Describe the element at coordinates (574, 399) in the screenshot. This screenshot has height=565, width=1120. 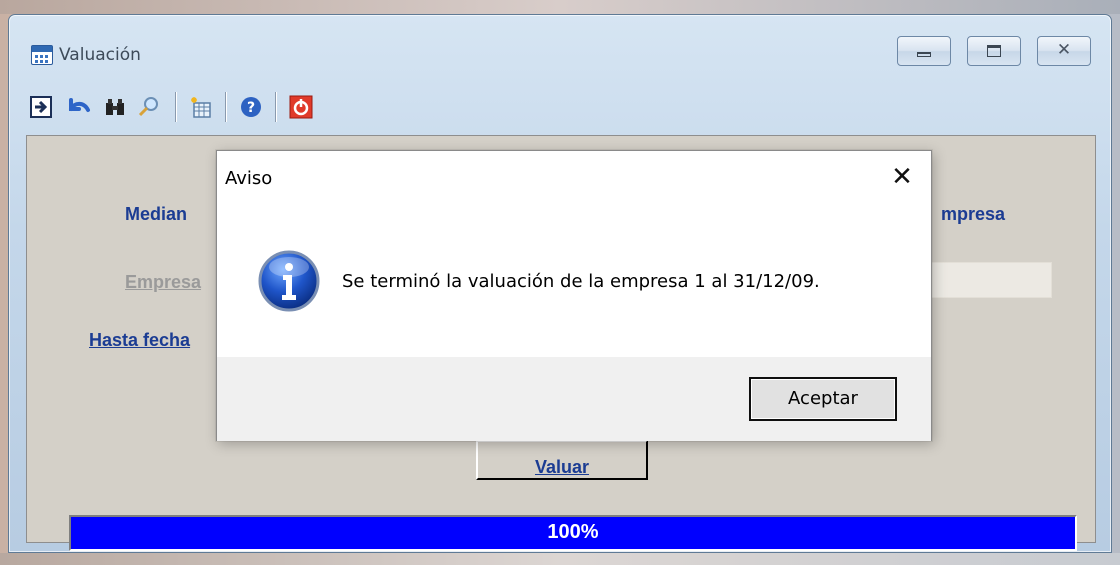
I see `dialog-footer: Aceptar` at that location.